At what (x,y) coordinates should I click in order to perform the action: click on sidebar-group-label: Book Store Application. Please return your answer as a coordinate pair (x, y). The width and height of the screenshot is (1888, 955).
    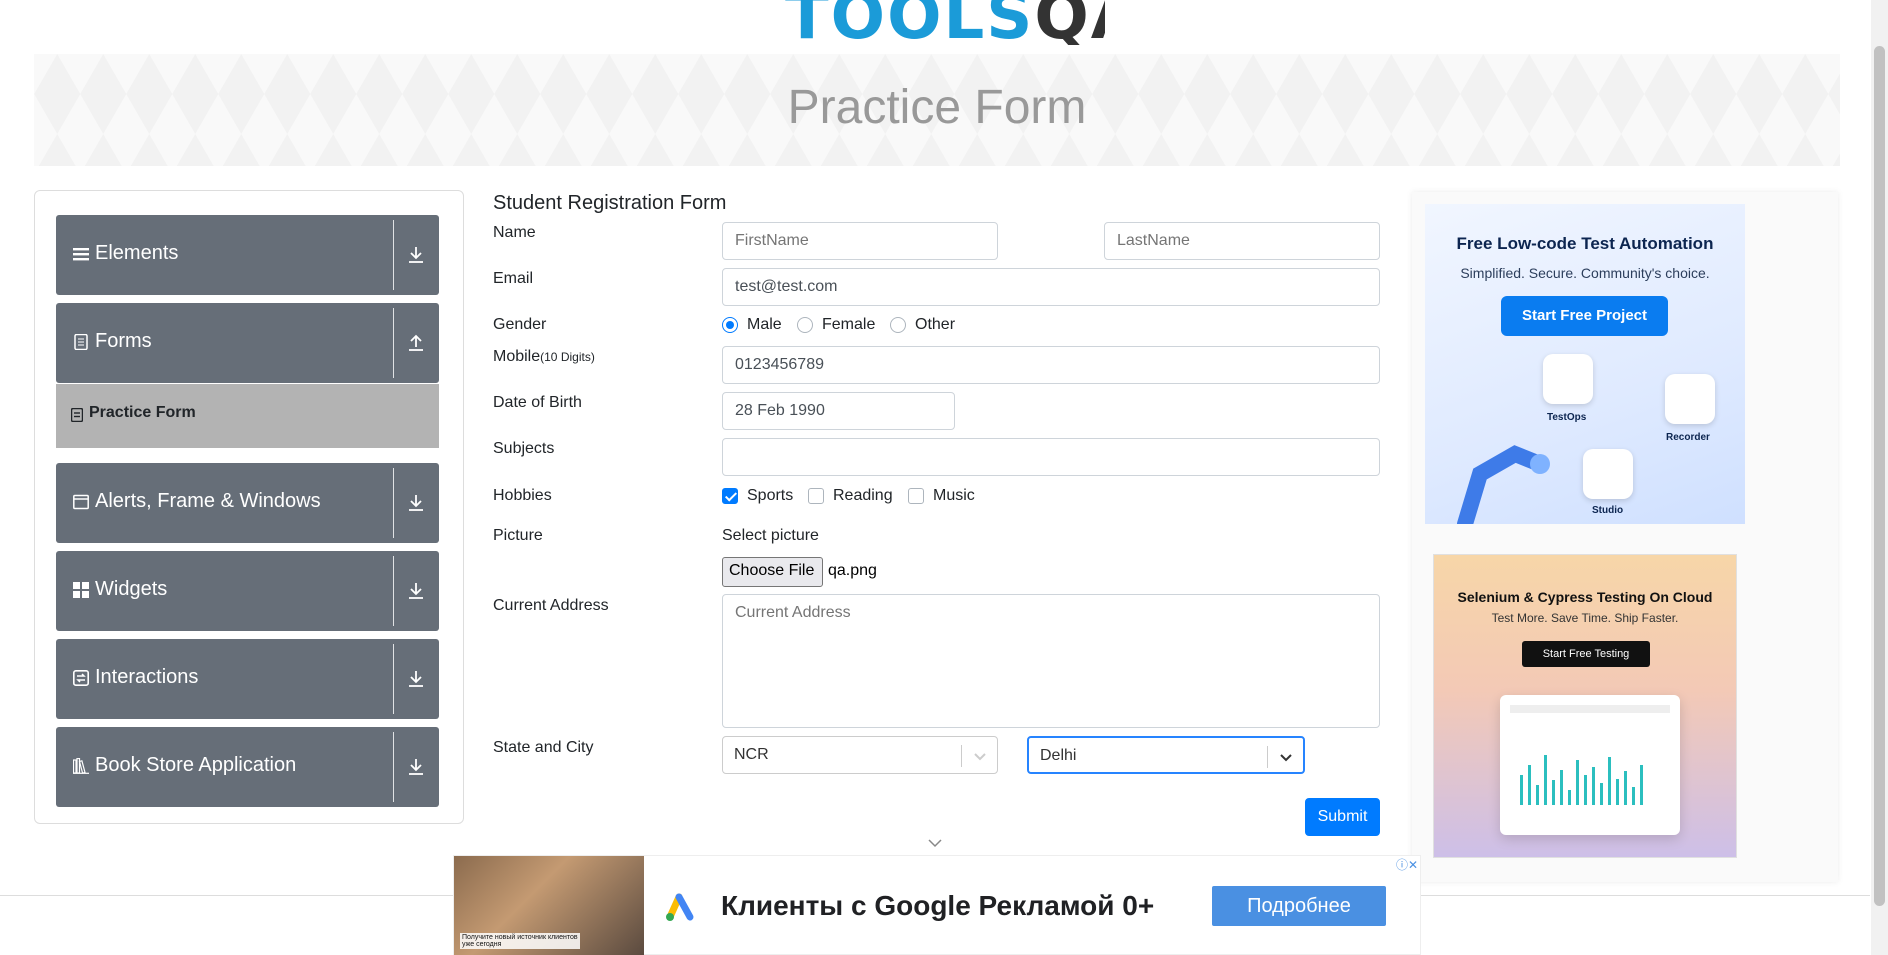
    Looking at the image, I should click on (196, 765).